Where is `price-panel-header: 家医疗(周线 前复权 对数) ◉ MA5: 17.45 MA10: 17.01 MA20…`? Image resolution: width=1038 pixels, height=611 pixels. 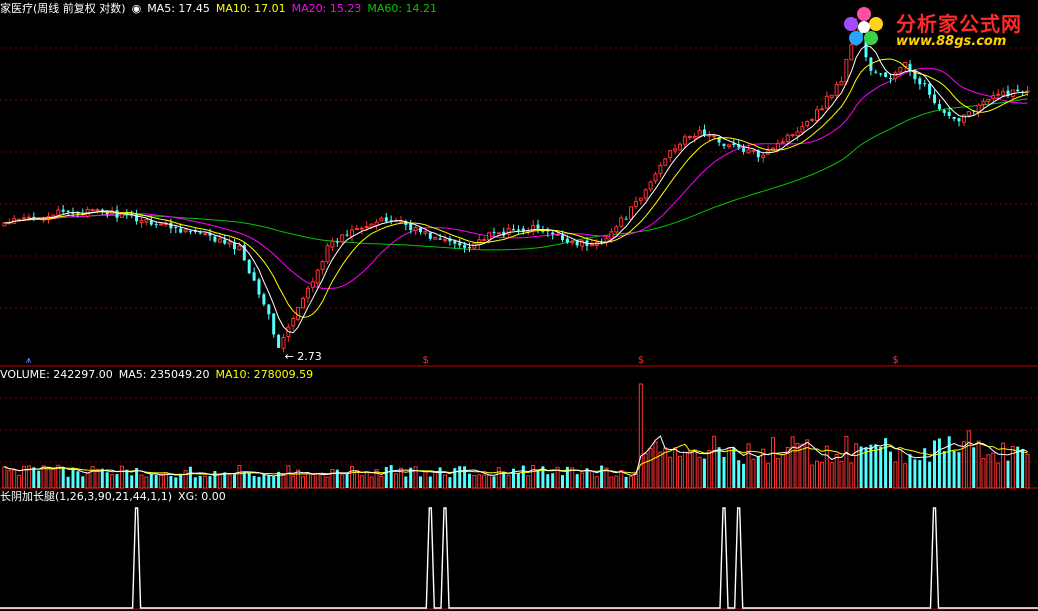 price-panel-header: 家医疗(周线 前复权 对数) ◉ MA5: 17.45 MA10: 17.01 MA20… is located at coordinates (221, 8).